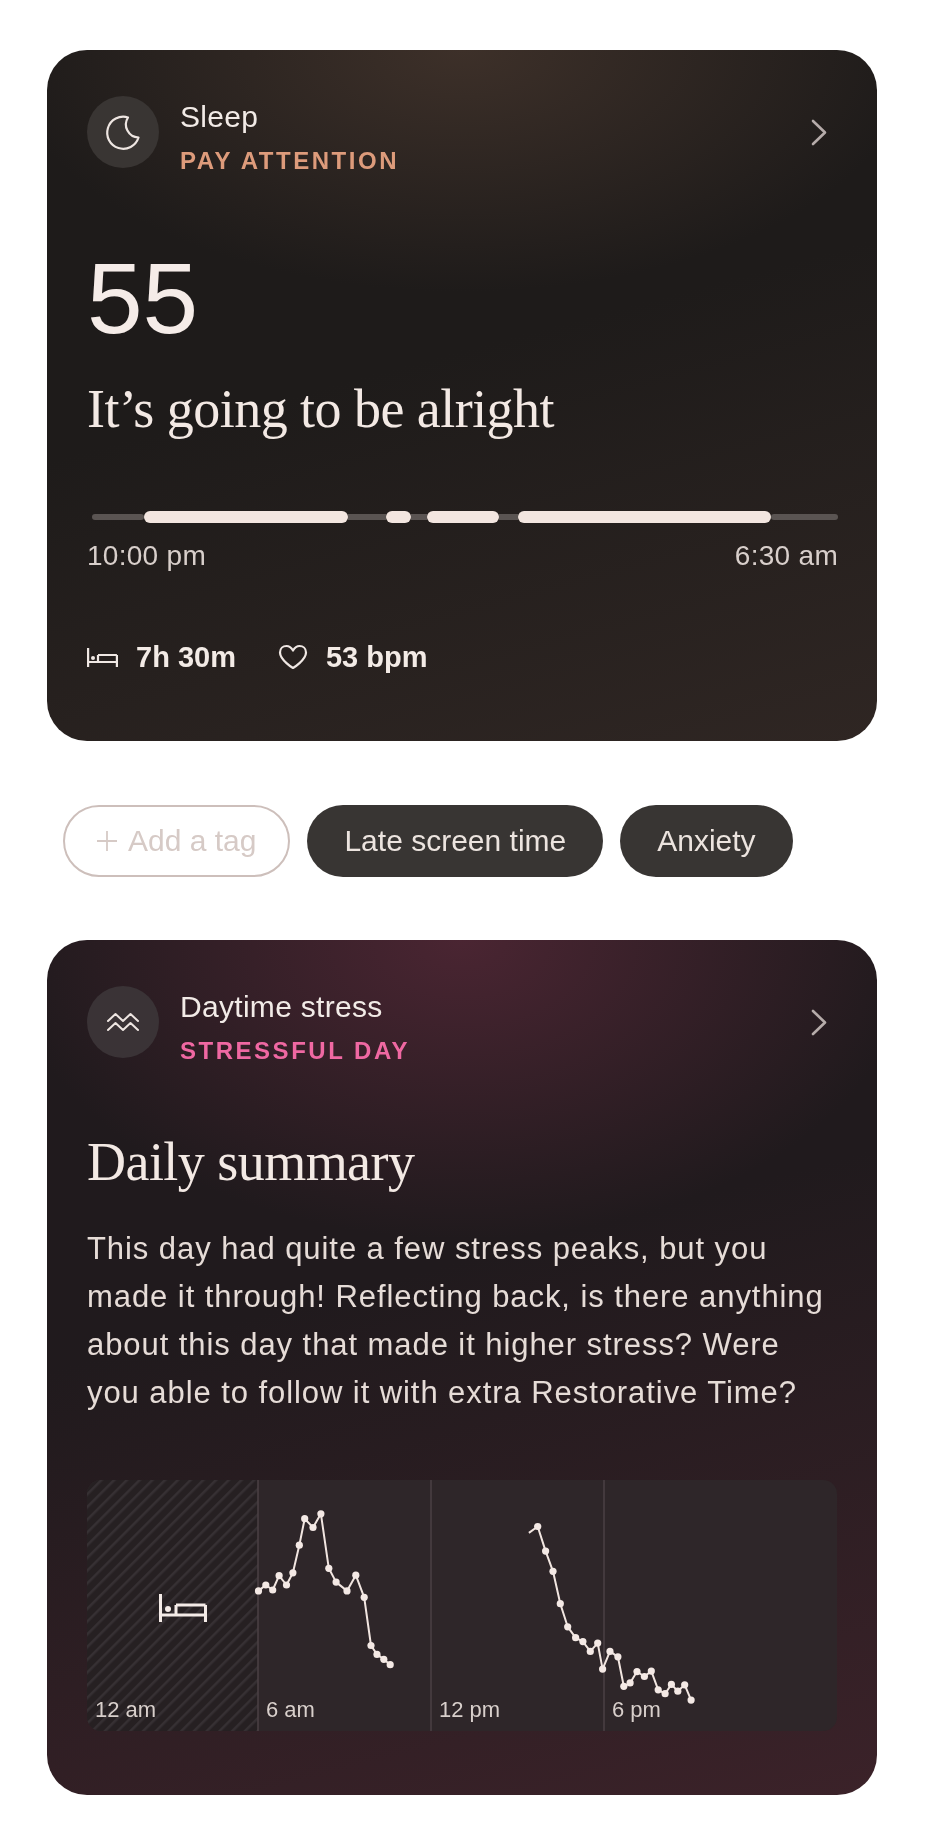  What do you see at coordinates (126, 1710) in the screenshot?
I see `time-label: 12 am` at bounding box center [126, 1710].